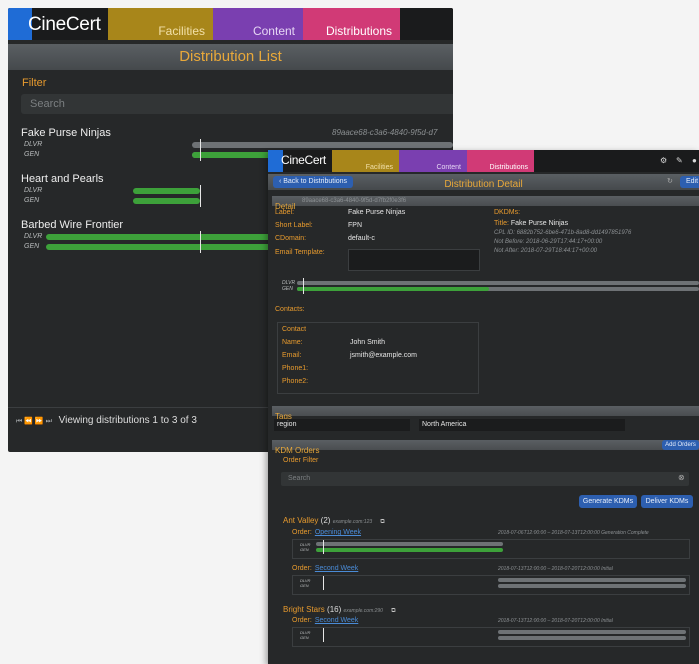  I want to click on order-search-input: Search, so click(485, 479).